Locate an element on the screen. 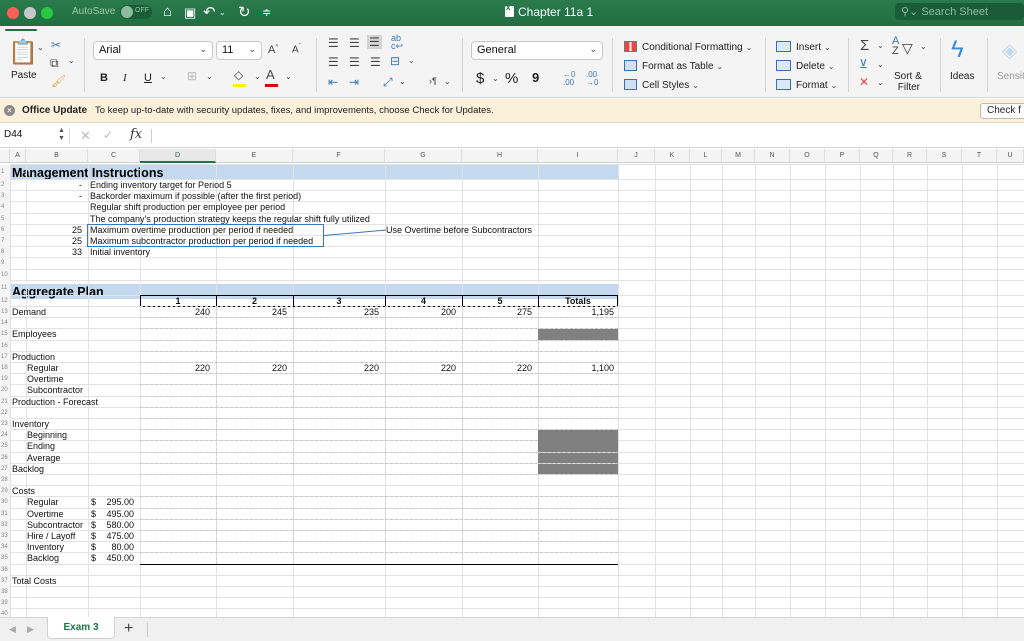 The width and height of the screenshot is (1024, 641). align-left-icon: ☰ is located at coordinates (333, 62).